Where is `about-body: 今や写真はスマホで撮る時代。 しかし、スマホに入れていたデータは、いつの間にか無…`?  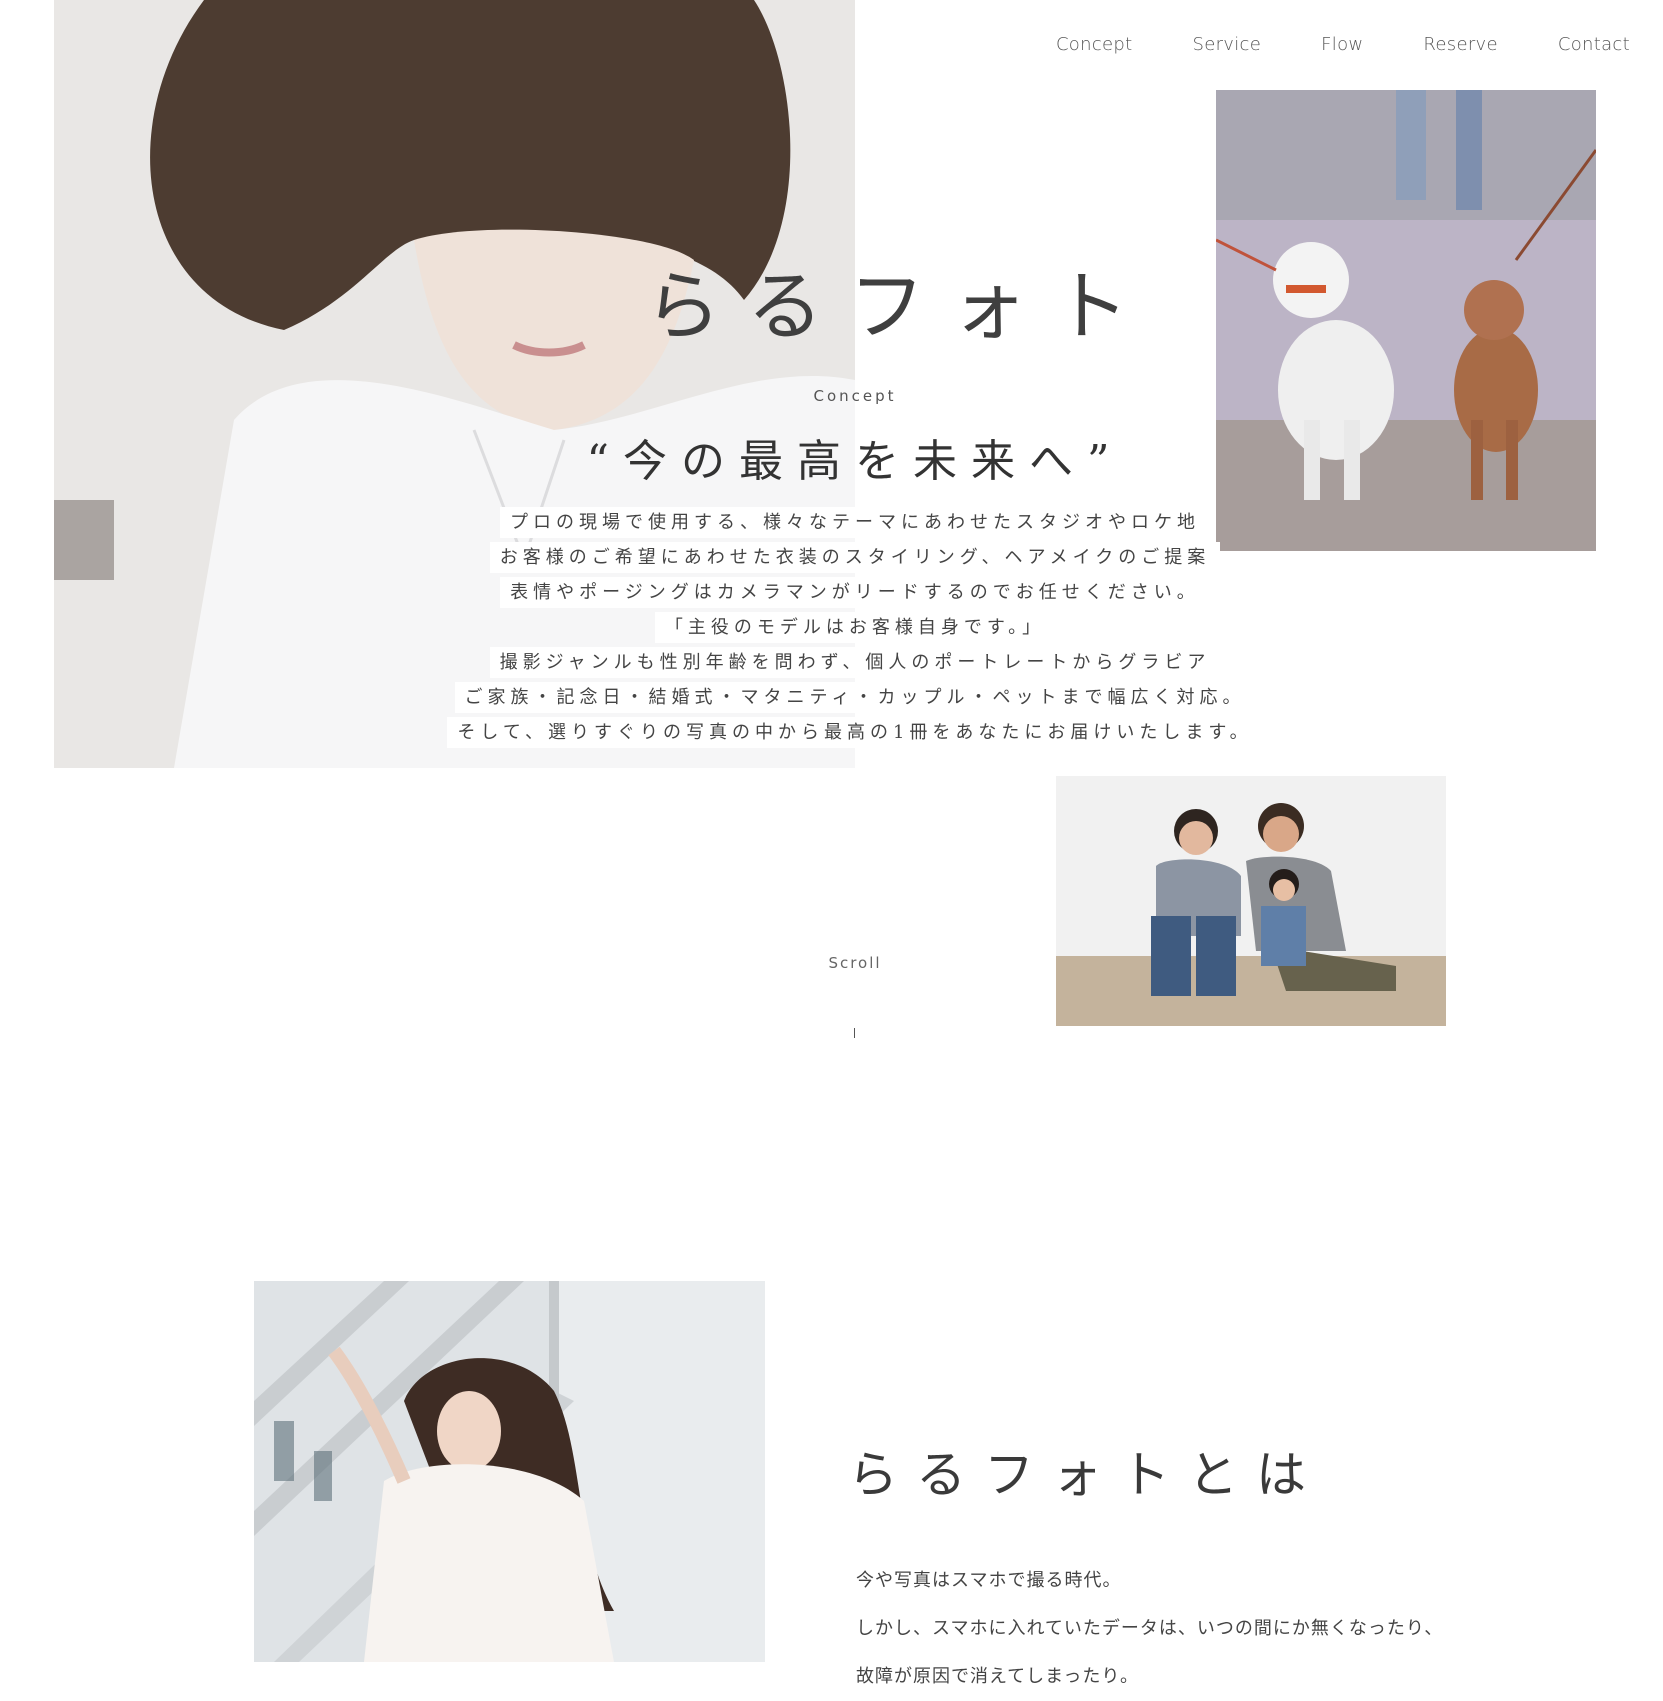 about-body: 今や写真はスマホで撮る時代。 しかし、スマホに入れていたデータは、いつの間にか無… is located at coordinates (1149, 1629).